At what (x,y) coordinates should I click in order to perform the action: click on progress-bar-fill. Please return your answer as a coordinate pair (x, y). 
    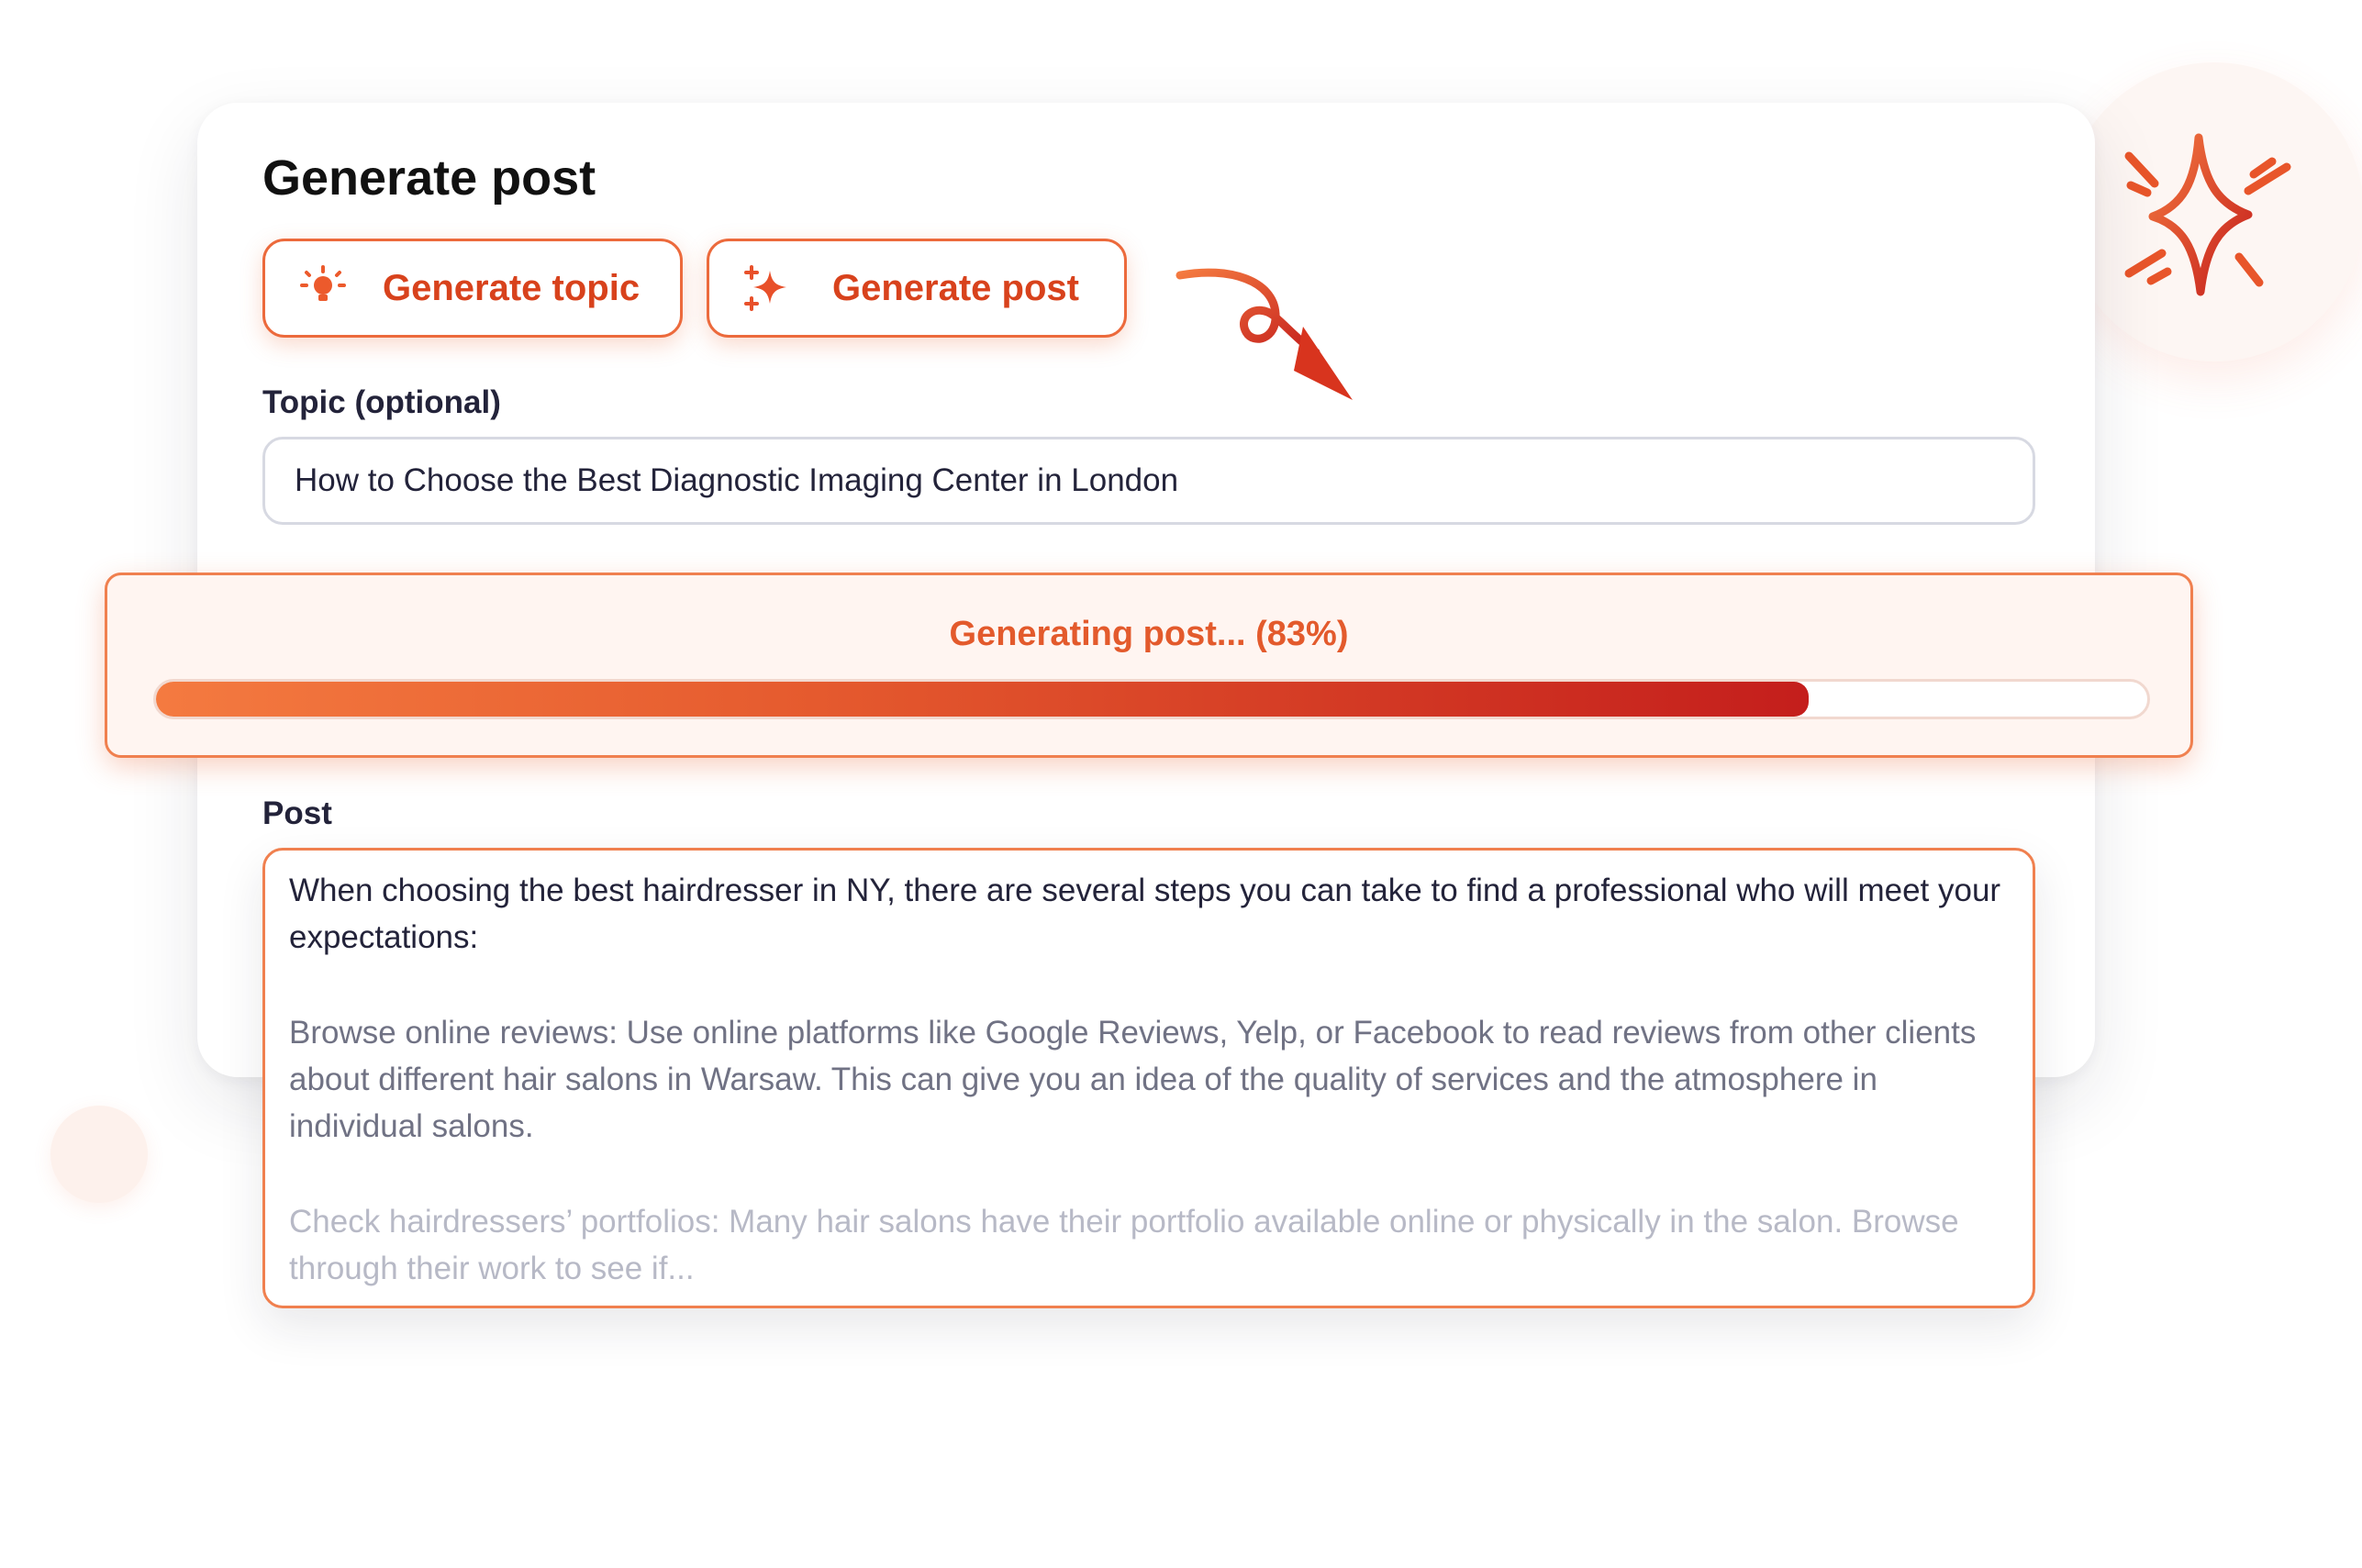
    Looking at the image, I should click on (983, 699).